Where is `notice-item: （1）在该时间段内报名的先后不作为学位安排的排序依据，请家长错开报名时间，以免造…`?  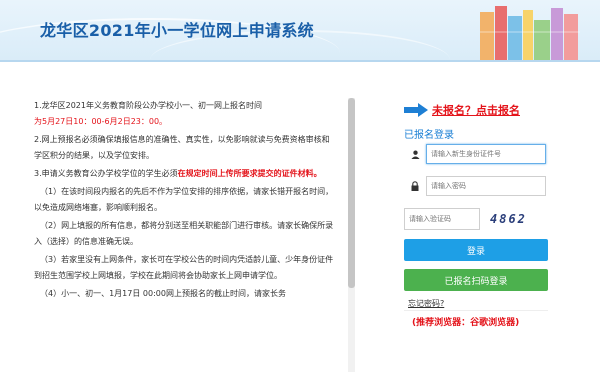 notice-item: （1）在该时间段内报名的先后不作为学位安排的排序依据，请家长错开报名时间，以免造… is located at coordinates (184, 199).